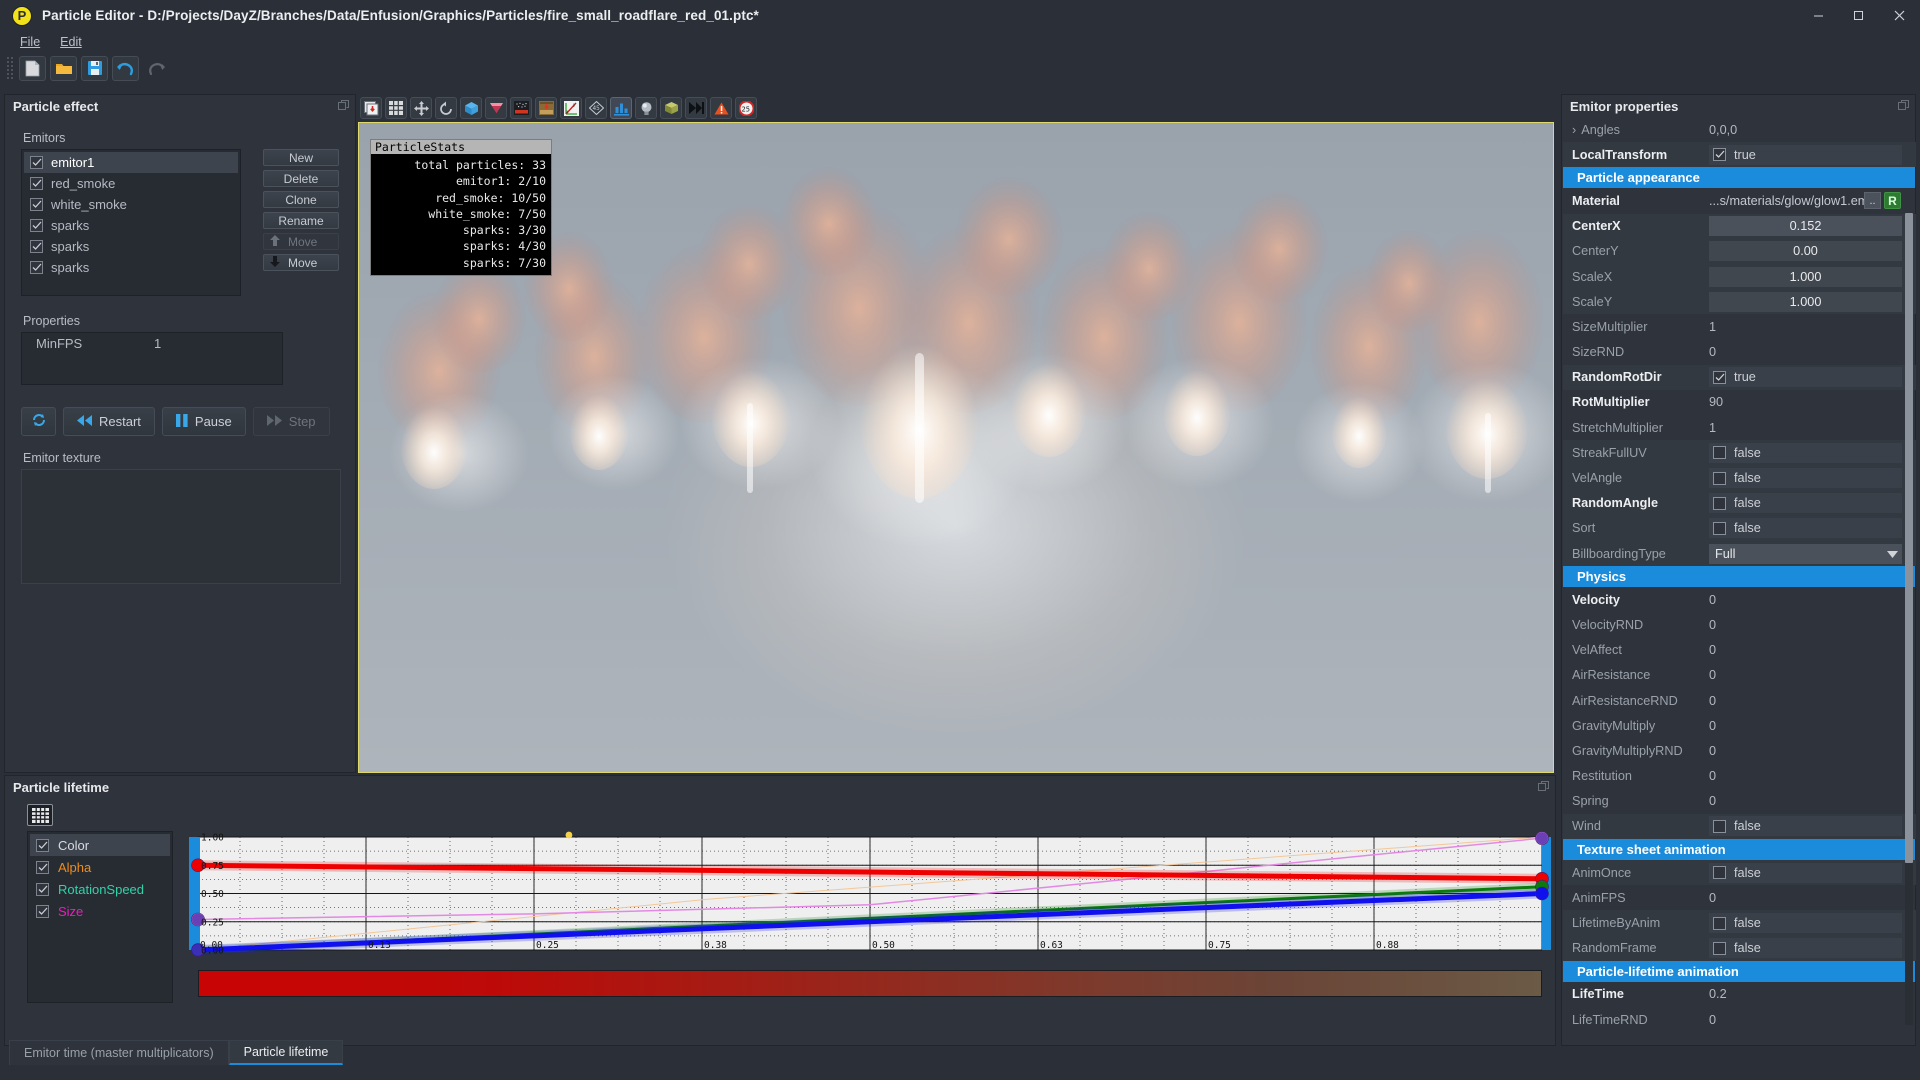  I want to click on axes-icon: yx, so click(571, 108).